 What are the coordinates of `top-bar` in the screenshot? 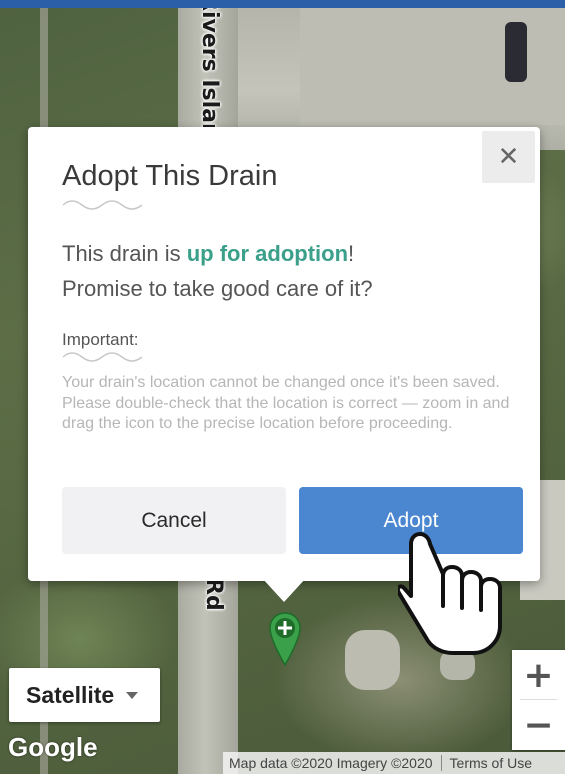 It's located at (282, 4).